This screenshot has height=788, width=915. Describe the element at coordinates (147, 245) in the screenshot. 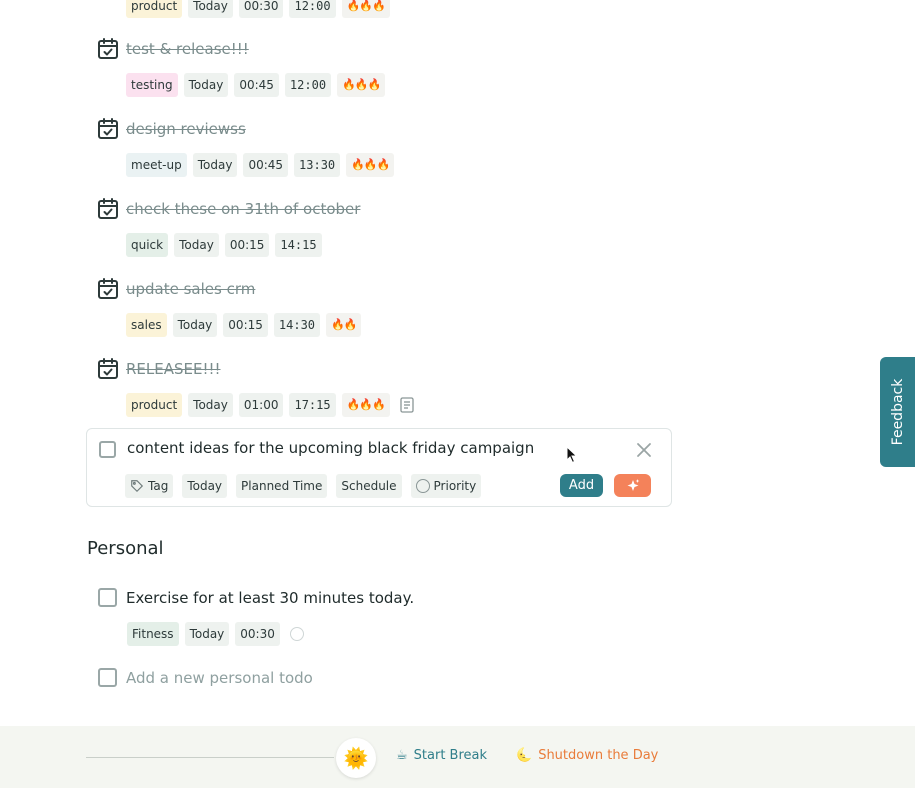

I see `tag-chip: quick` at that location.